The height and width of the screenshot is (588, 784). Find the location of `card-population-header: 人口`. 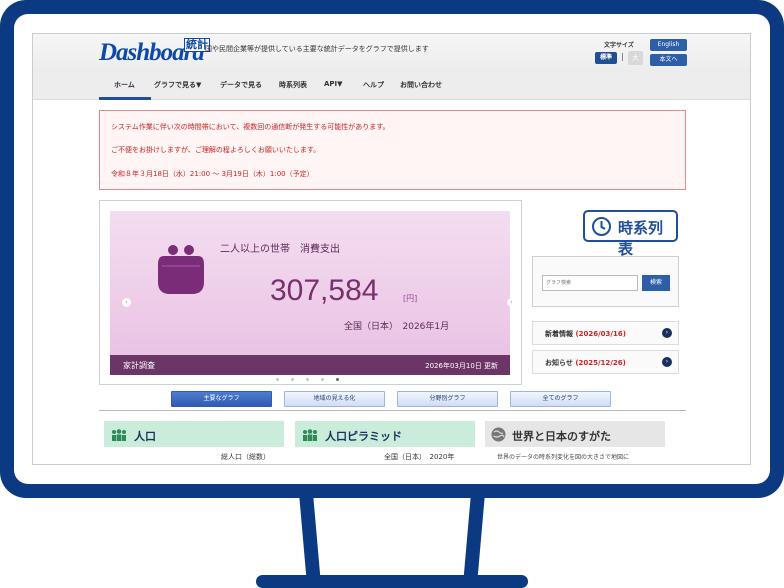

card-population-header: 人口 is located at coordinates (194, 434).